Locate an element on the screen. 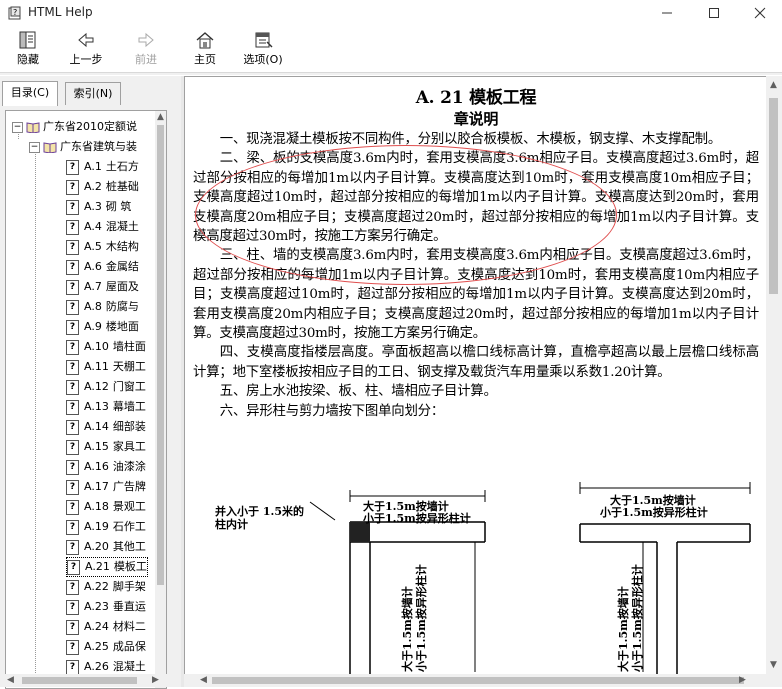 The height and width of the screenshot is (689, 782). close-icon is located at coordinates (760, 13).